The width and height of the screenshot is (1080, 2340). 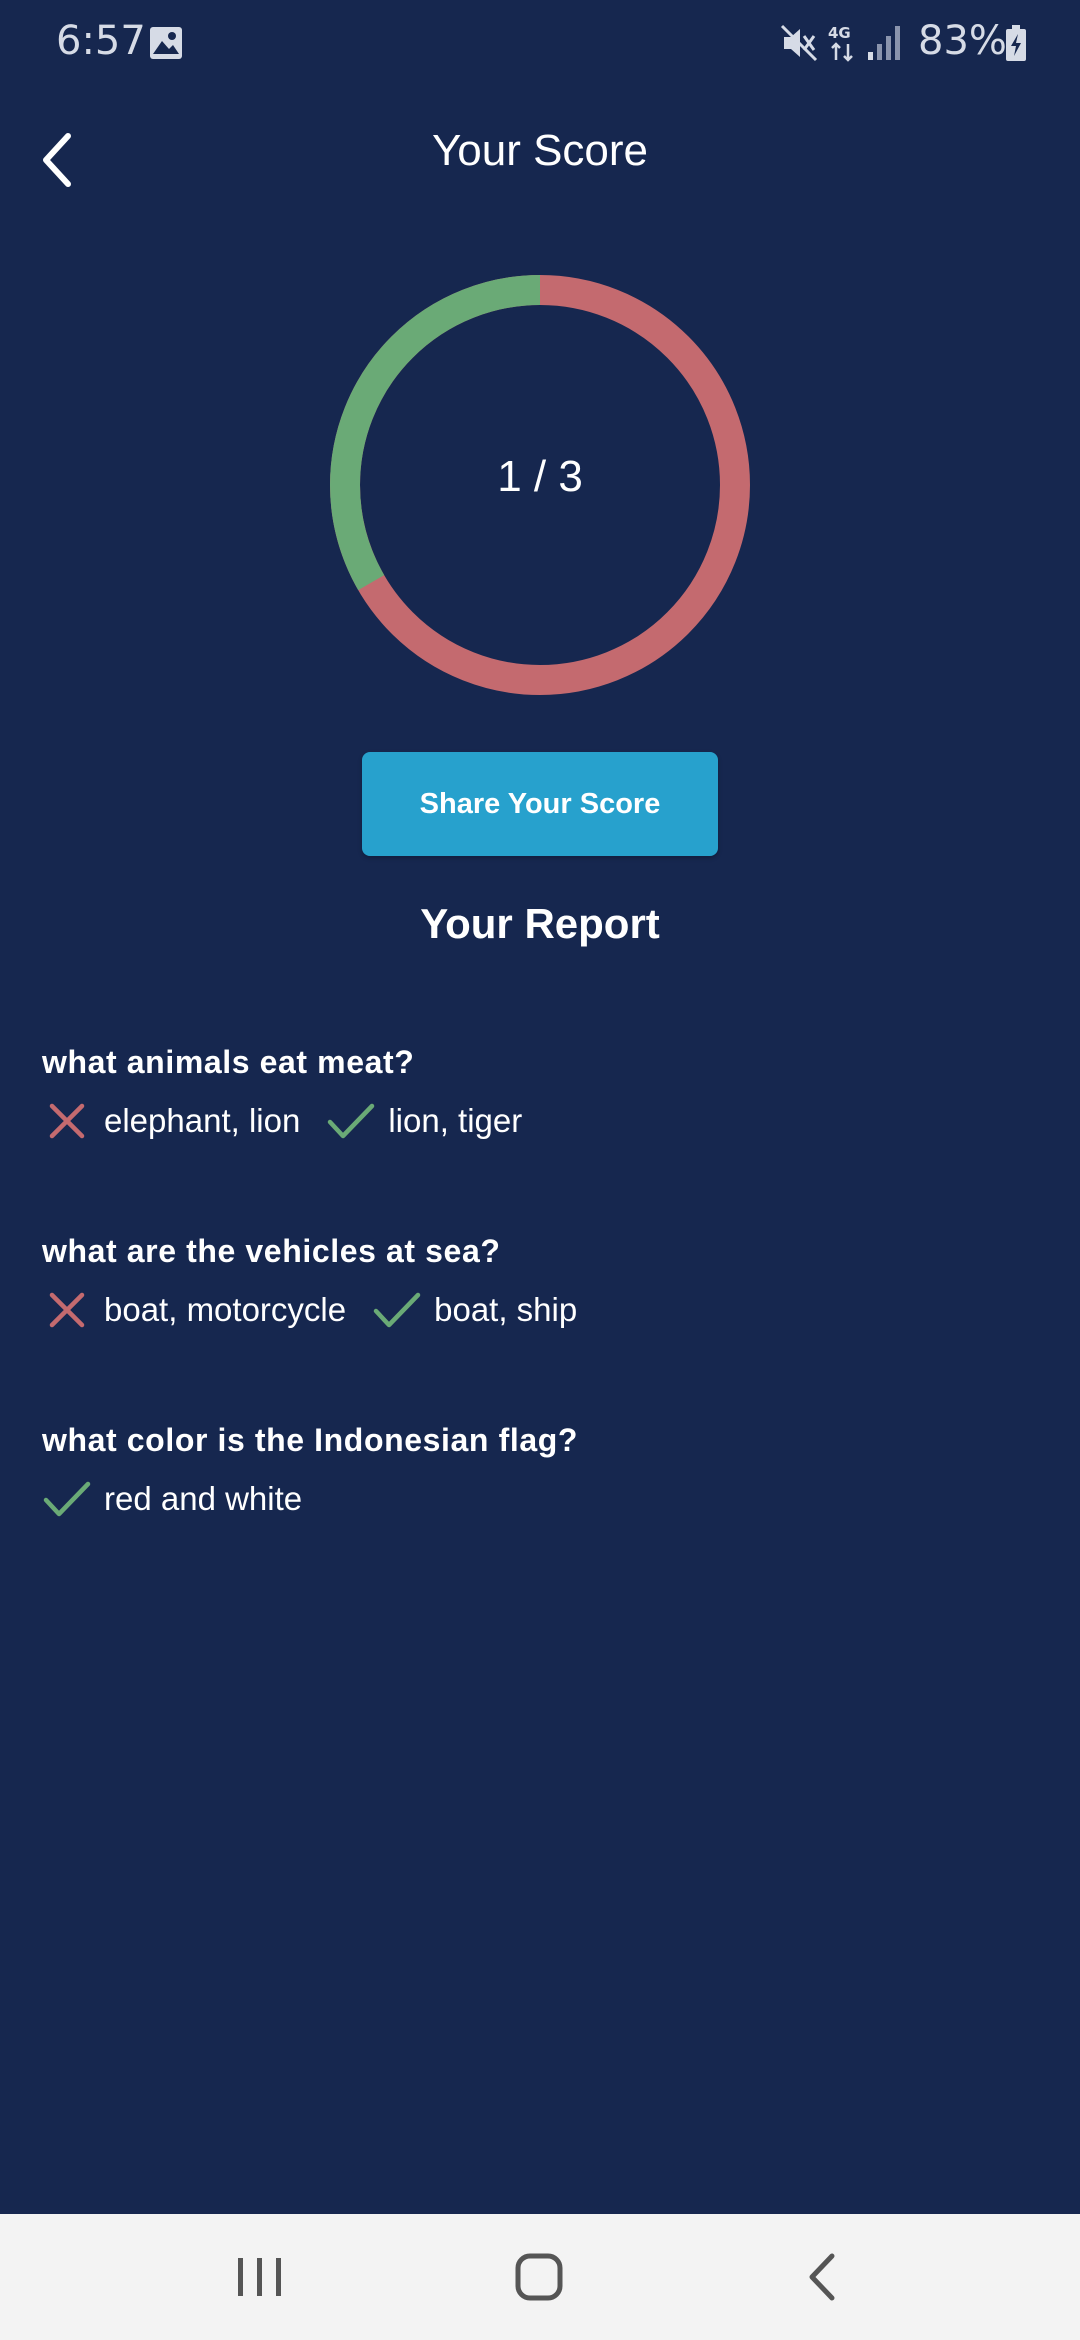 What do you see at coordinates (839, 33) in the screenshot?
I see `svg-text: 4G` at bounding box center [839, 33].